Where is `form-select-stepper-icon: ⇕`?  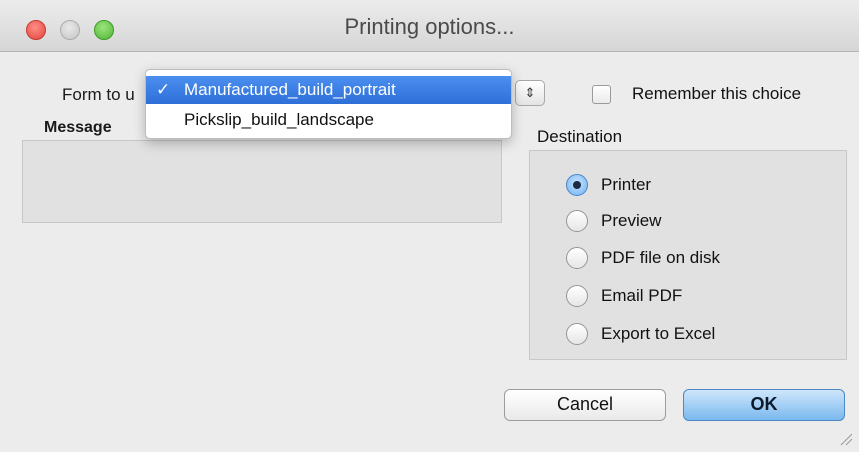
form-select-stepper-icon: ⇕ is located at coordinates (530, 93).